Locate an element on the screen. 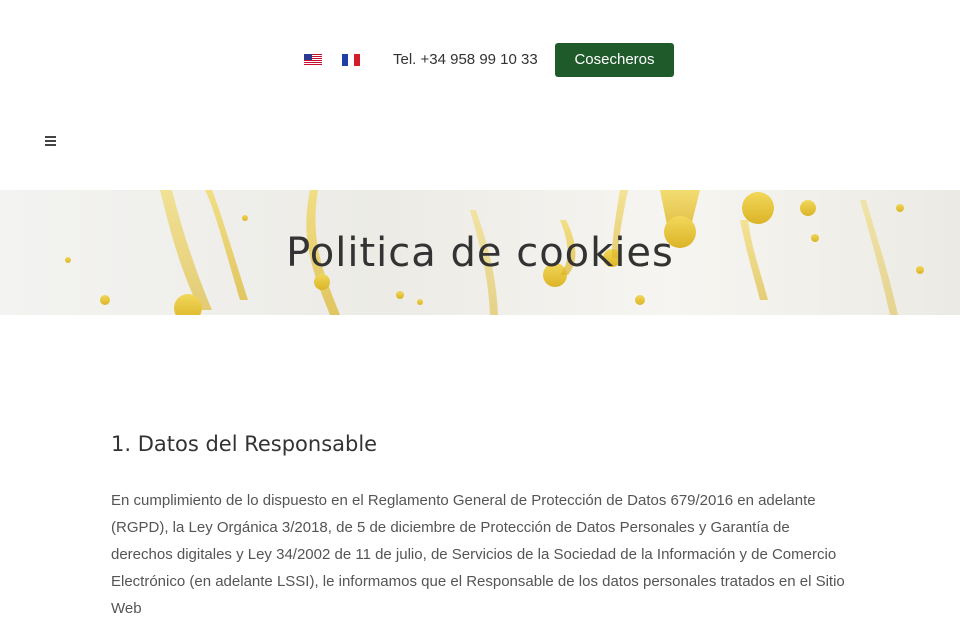  page-title: Politica de cookies is located at coordinates (480, 253).